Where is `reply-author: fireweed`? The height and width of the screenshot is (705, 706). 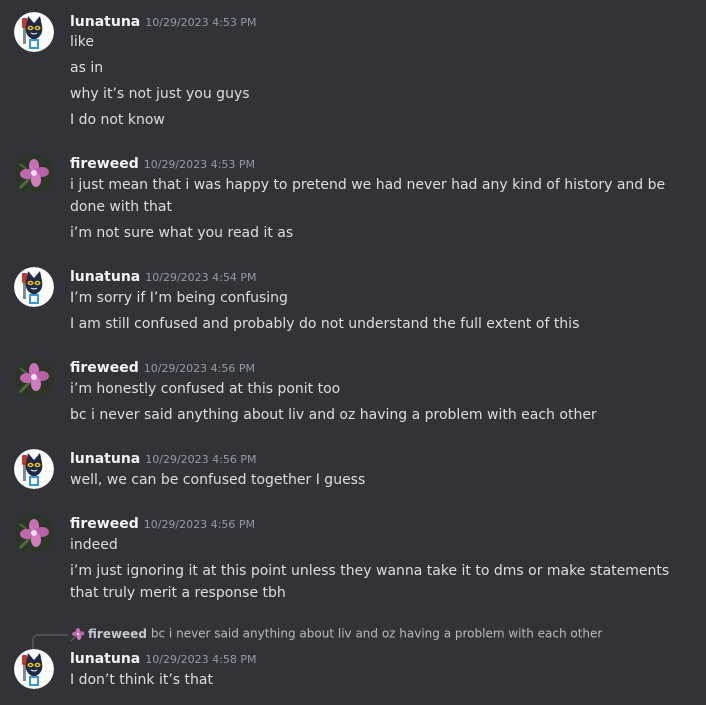
reply-author: fireweed is located at coordinates (117, 634).